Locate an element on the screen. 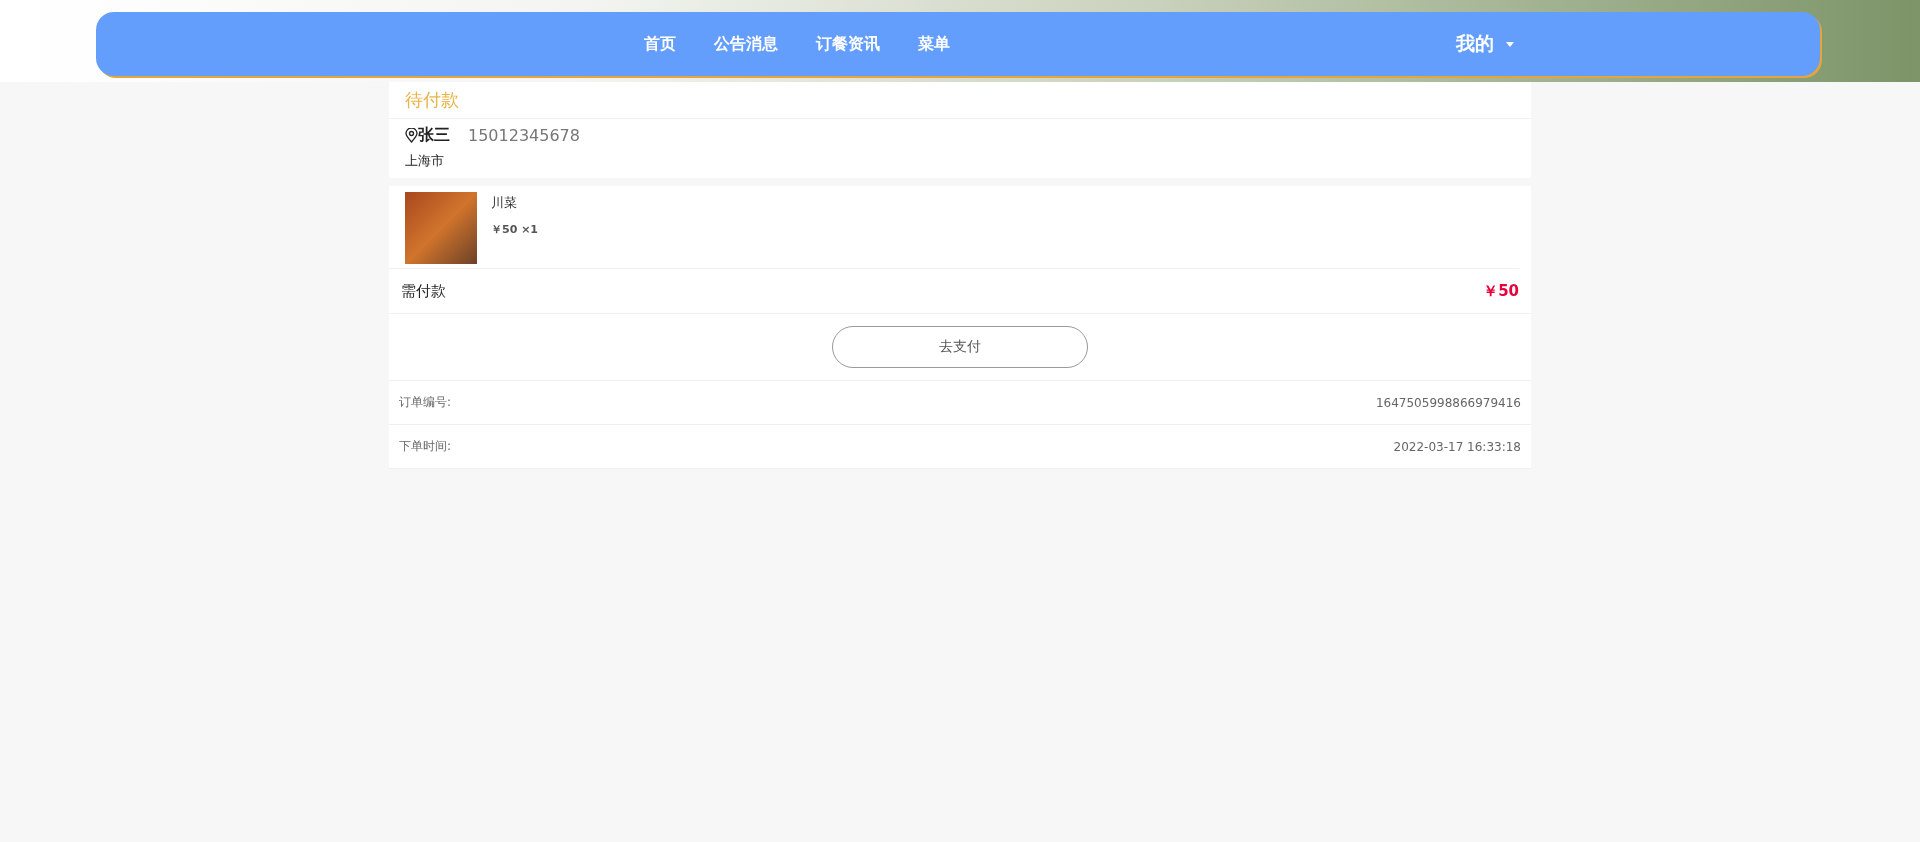  contact-address: 上海市 is located at coordinates (425, 161).